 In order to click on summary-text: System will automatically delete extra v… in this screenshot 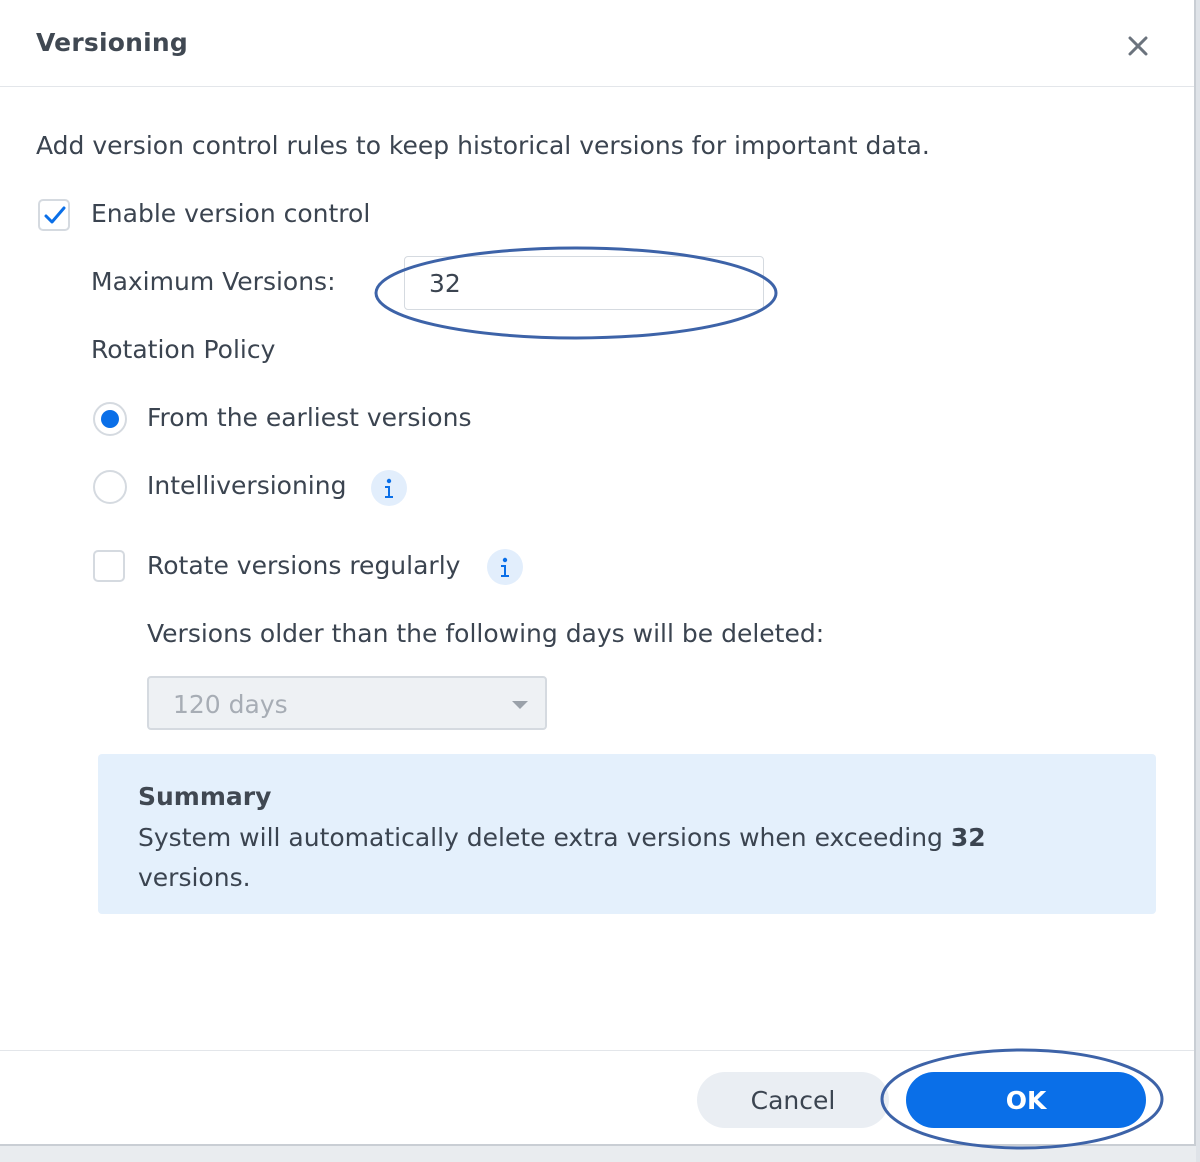, I will do `click(618, 858)`.